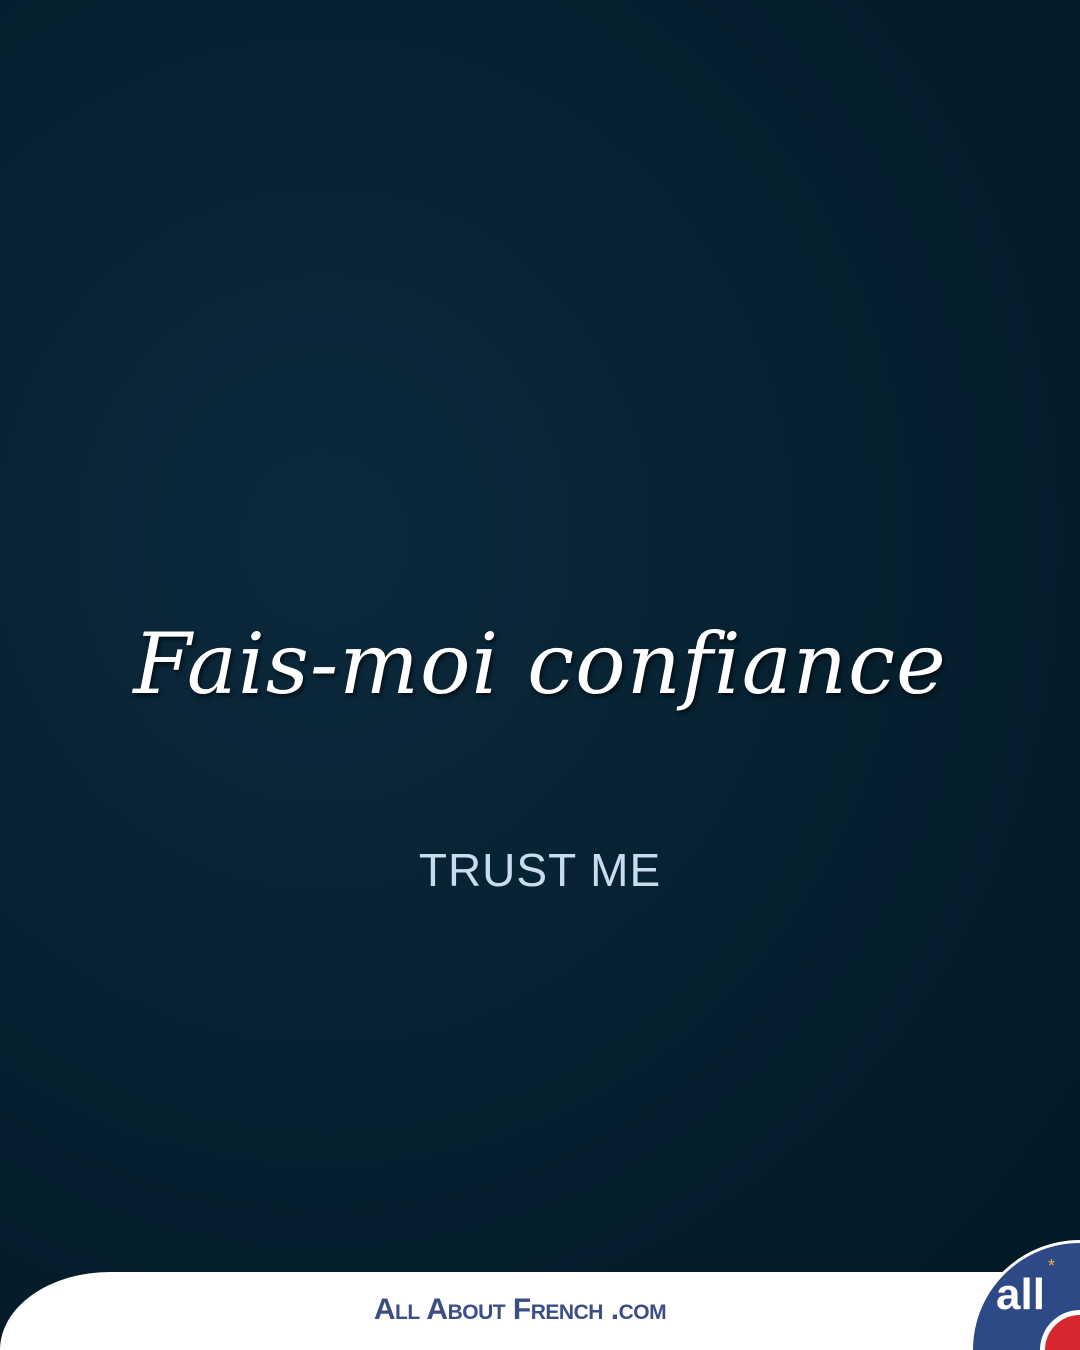 This screenshot has width=1080, height=1350. What do you see at coordinates (540, 664) in the screenshot?
I see `french-phrase: Fais-moi confiance` at bounding box center [540, 664].